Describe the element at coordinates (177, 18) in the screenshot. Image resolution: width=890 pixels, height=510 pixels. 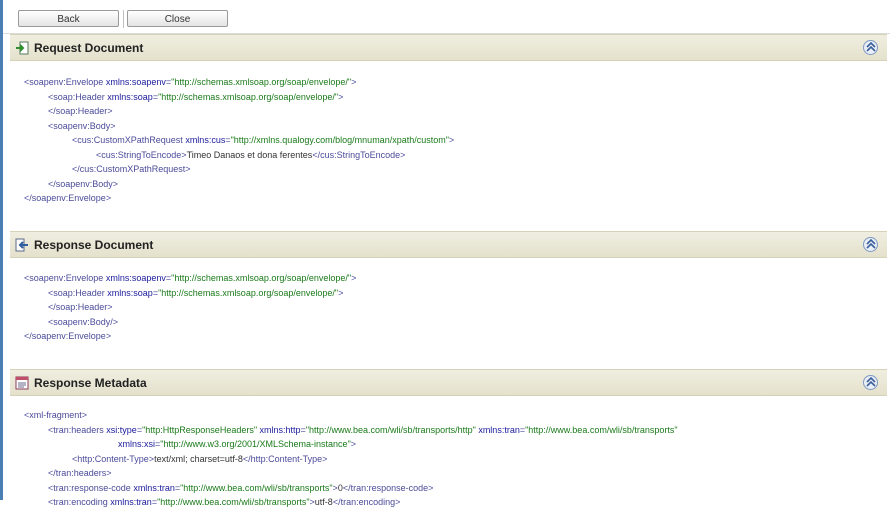
I see `close-button: Close` at that location.